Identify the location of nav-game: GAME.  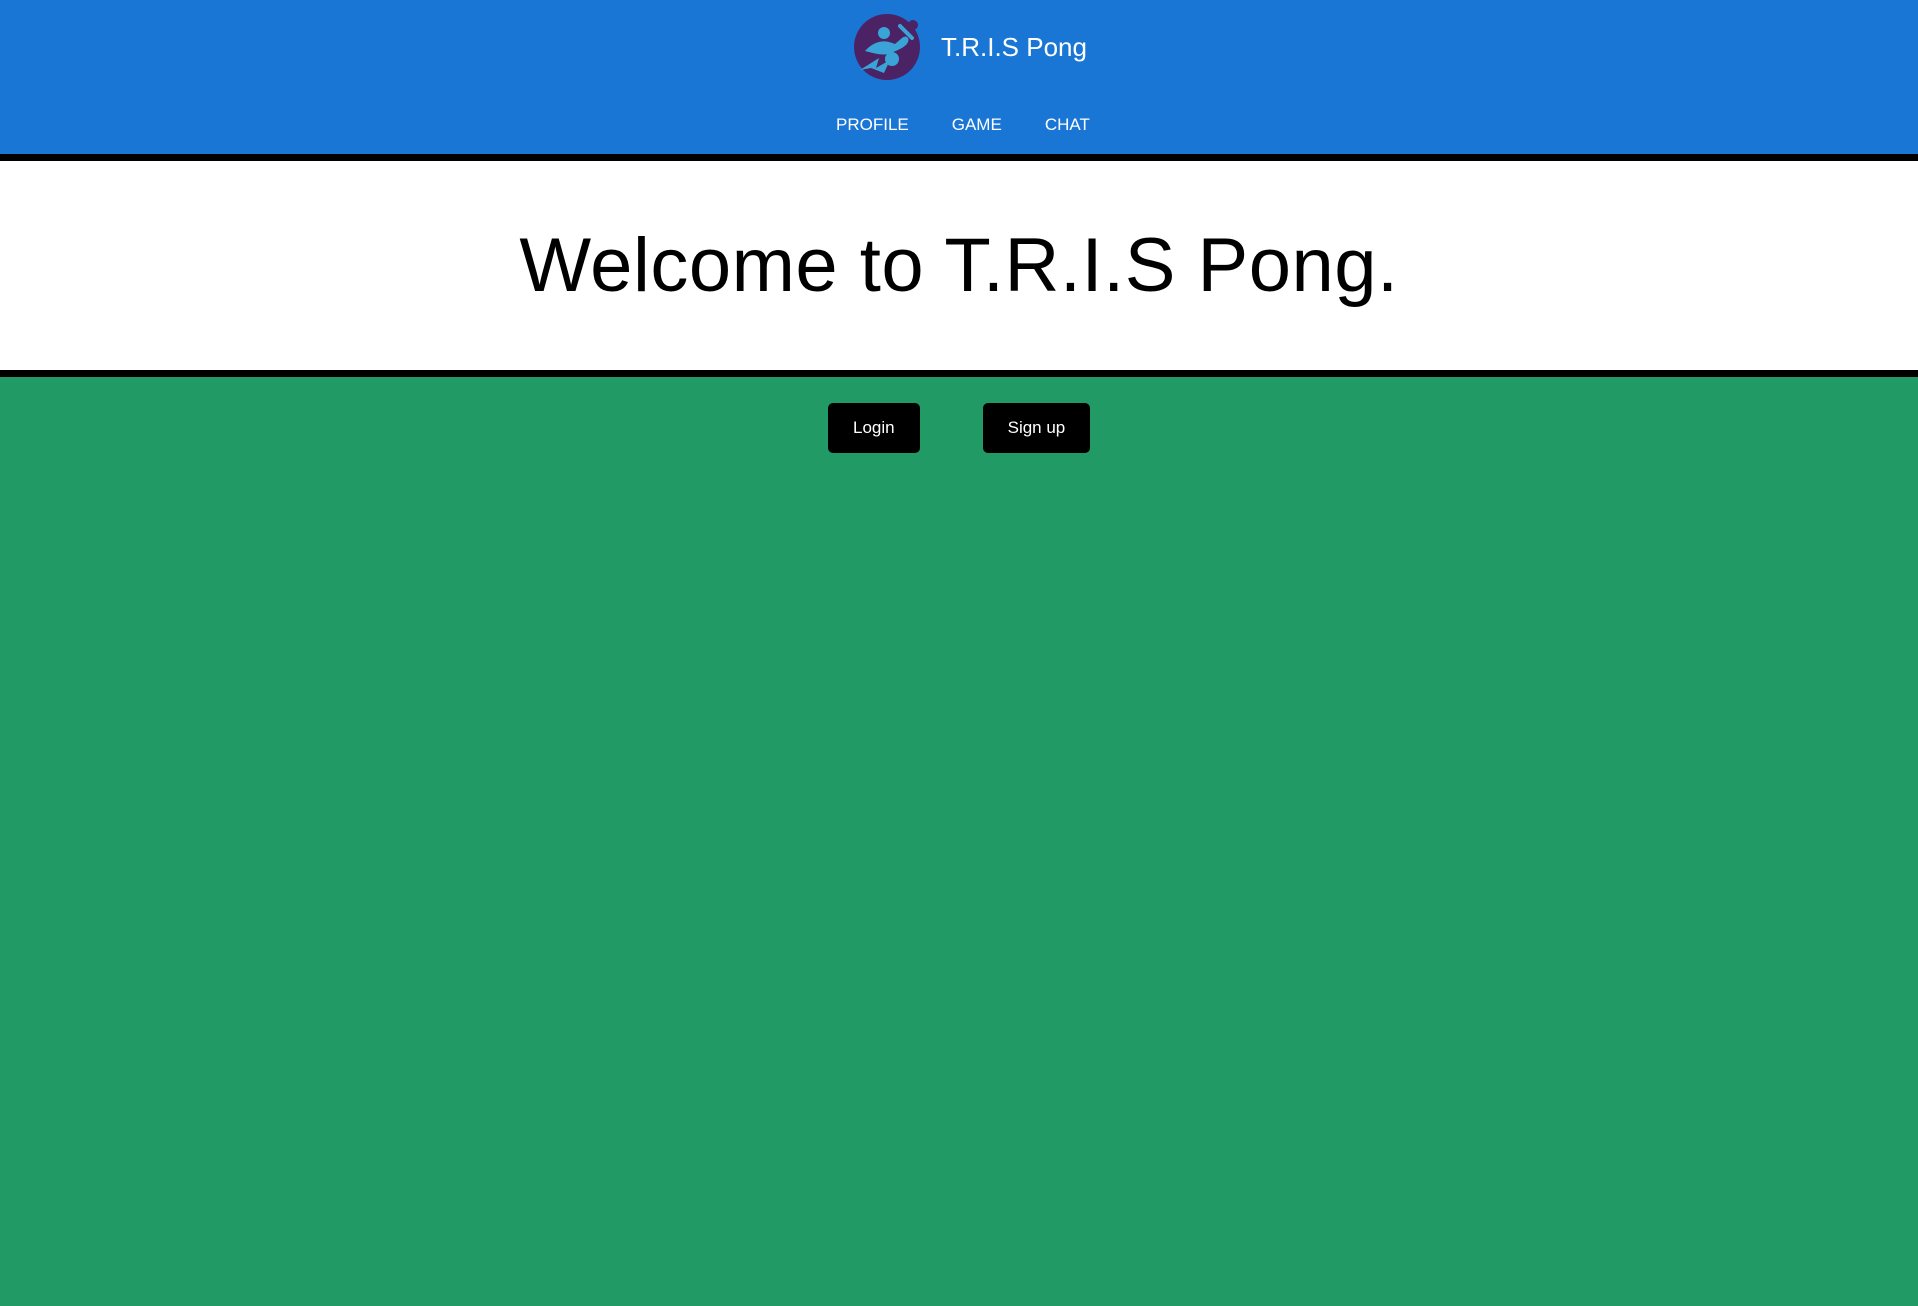
(977, 125).